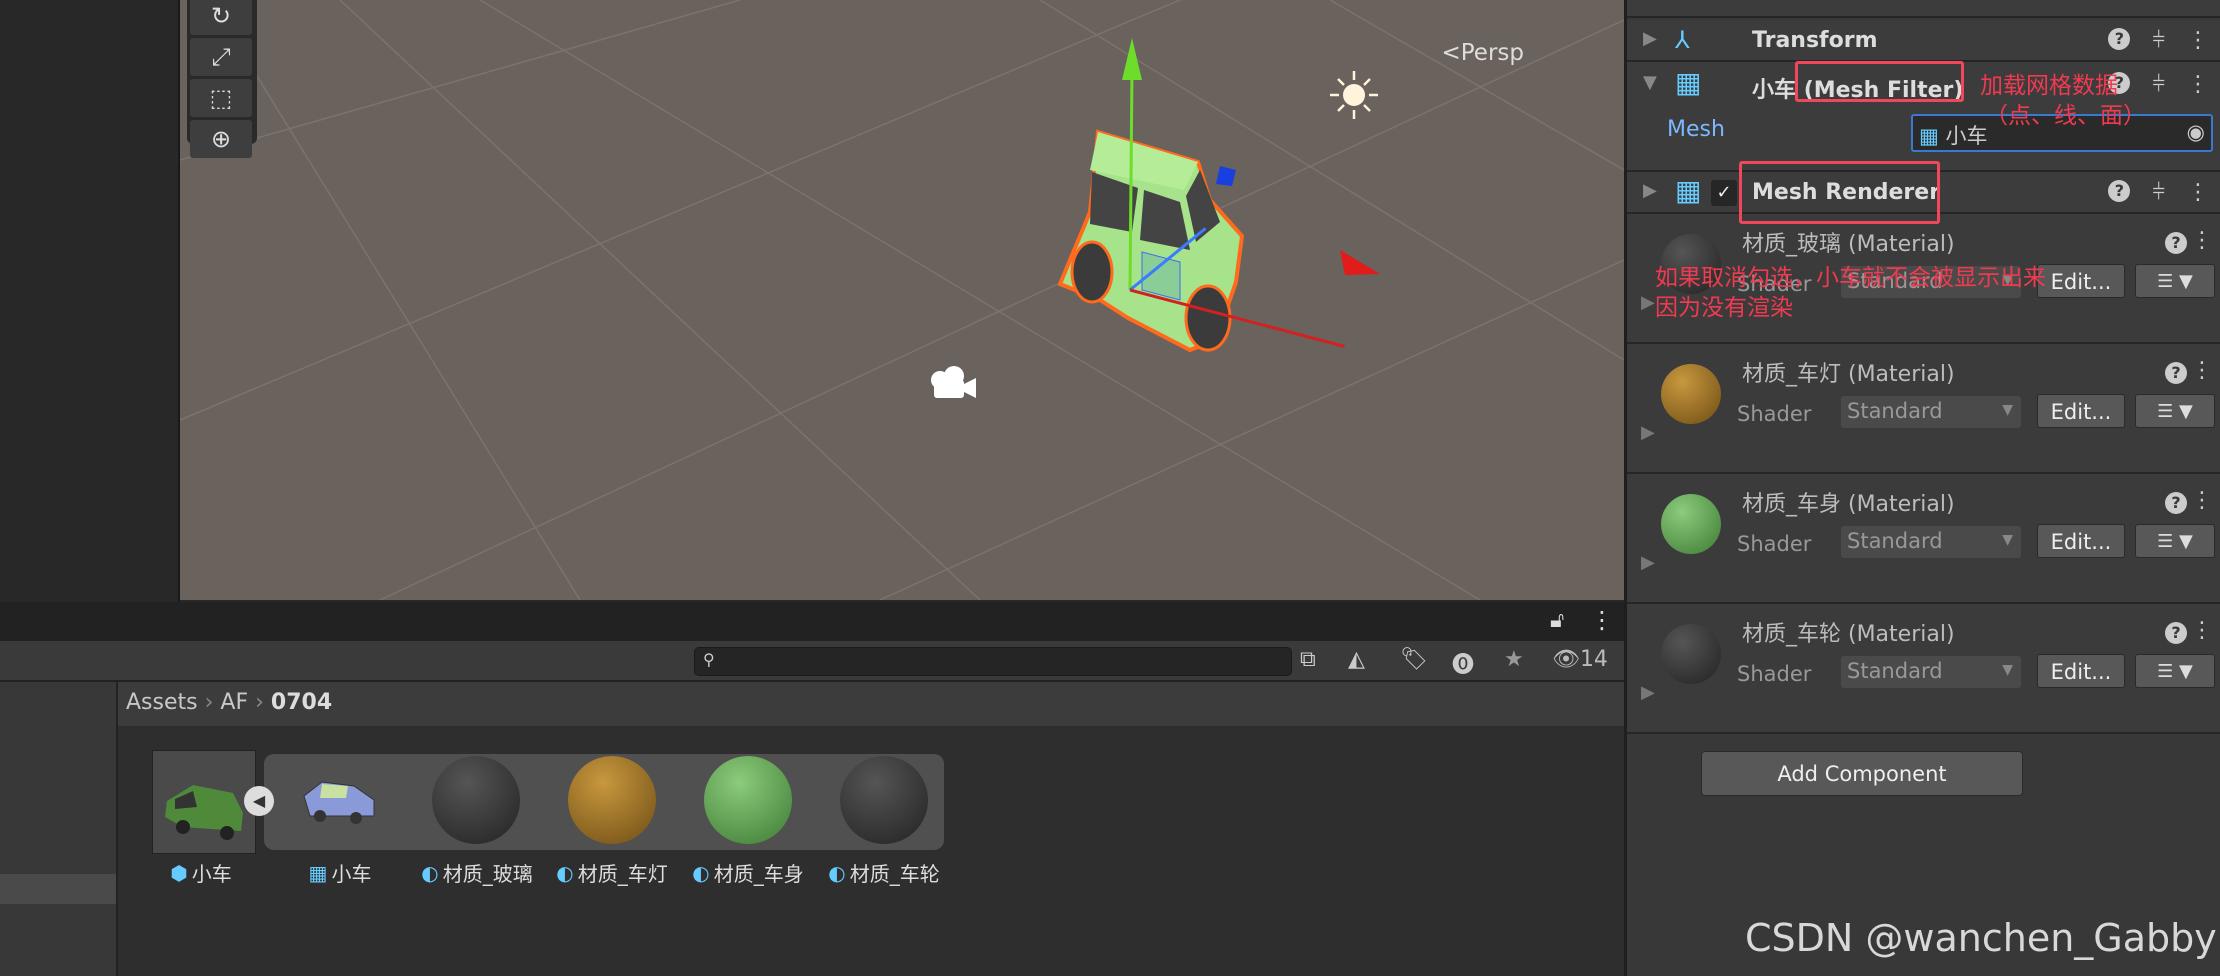  Describe the element at coordinates (162, 702) in the screenshot. I see `breadcrumb-item: Assets` at that location.